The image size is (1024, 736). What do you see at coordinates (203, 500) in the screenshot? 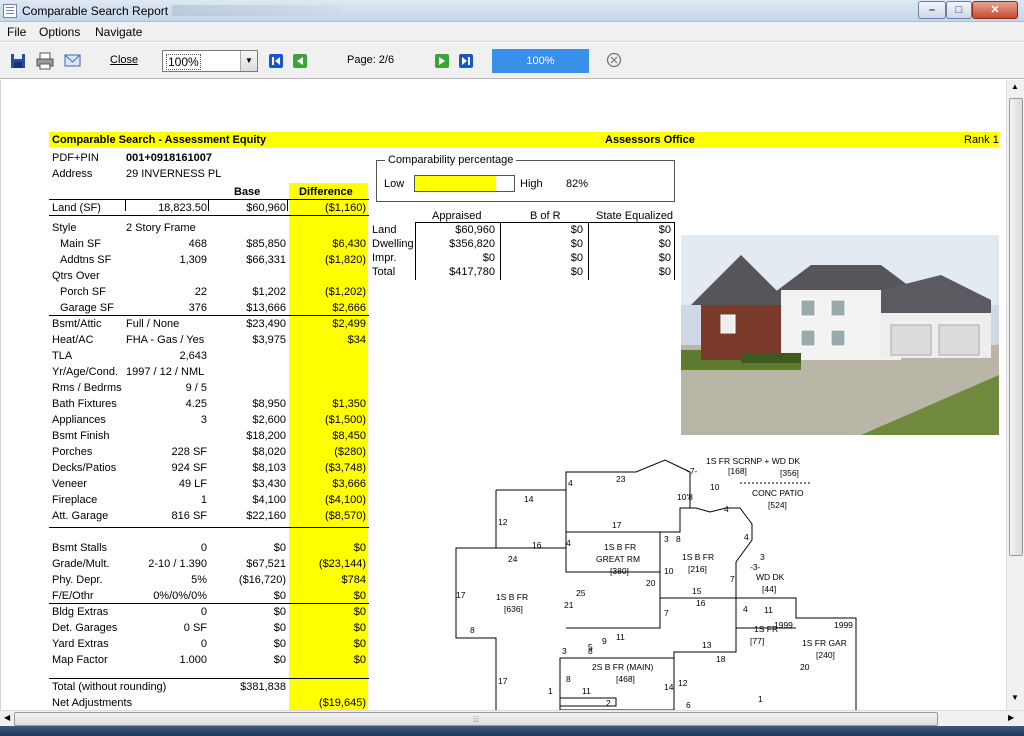
I see `row-value: 1` at bounding box center [203, 500].